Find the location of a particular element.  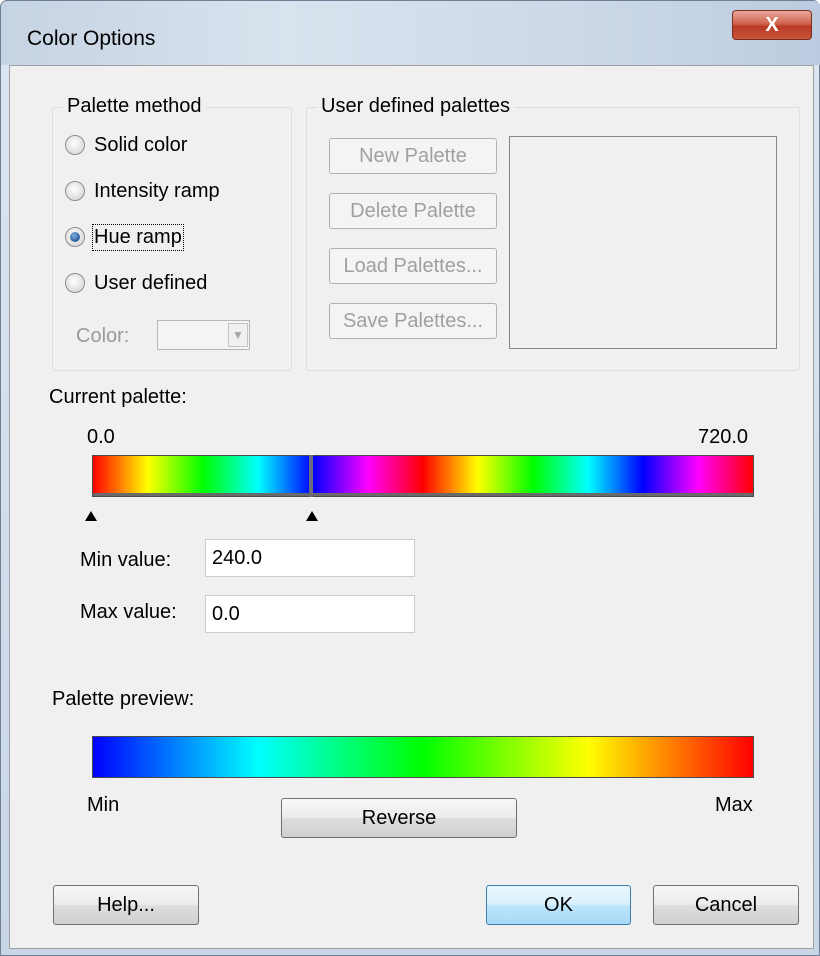

min-value-input: 240.0 is located at coordinates (310, 558).